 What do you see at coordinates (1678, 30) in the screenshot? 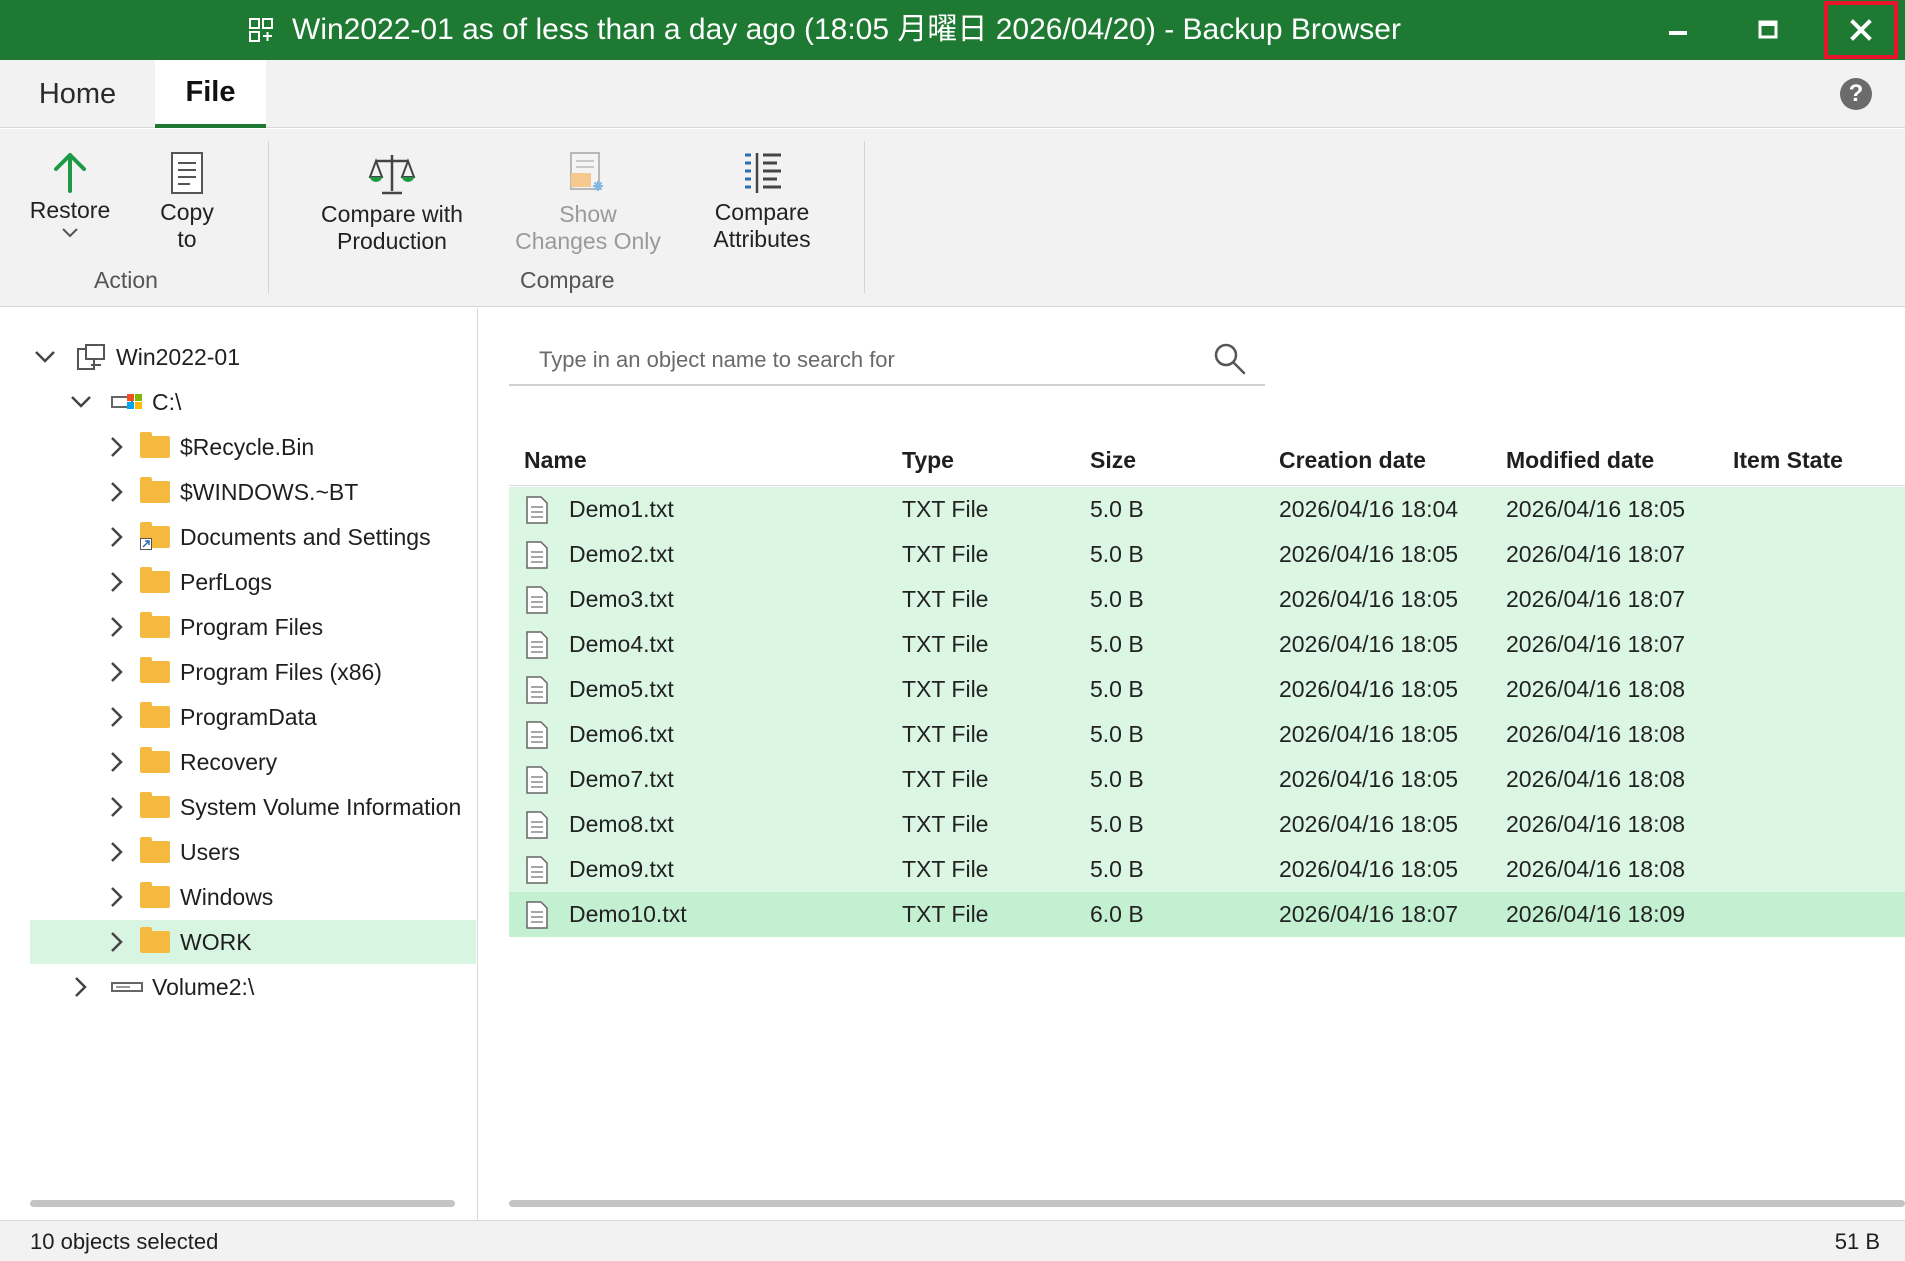
I see `minimize-button` at bounding box center [1678, 30].